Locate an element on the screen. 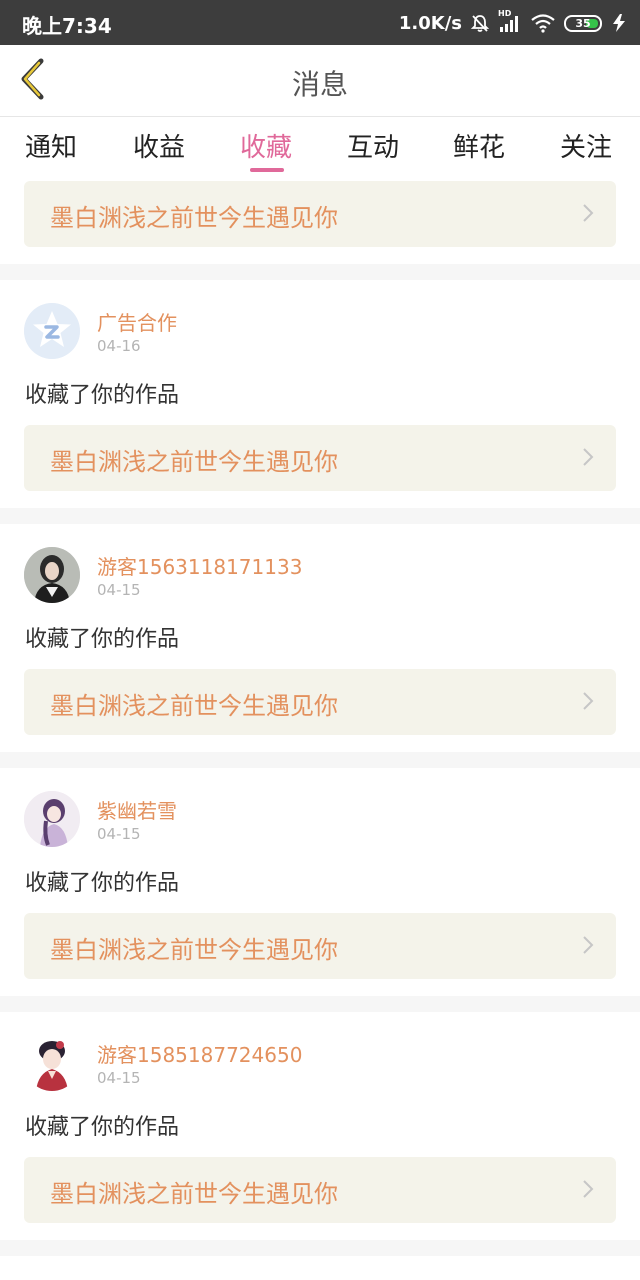 The width and height of the screenshot is (640, 1280). battery-level: 35 is located at coordinates (583, 23).